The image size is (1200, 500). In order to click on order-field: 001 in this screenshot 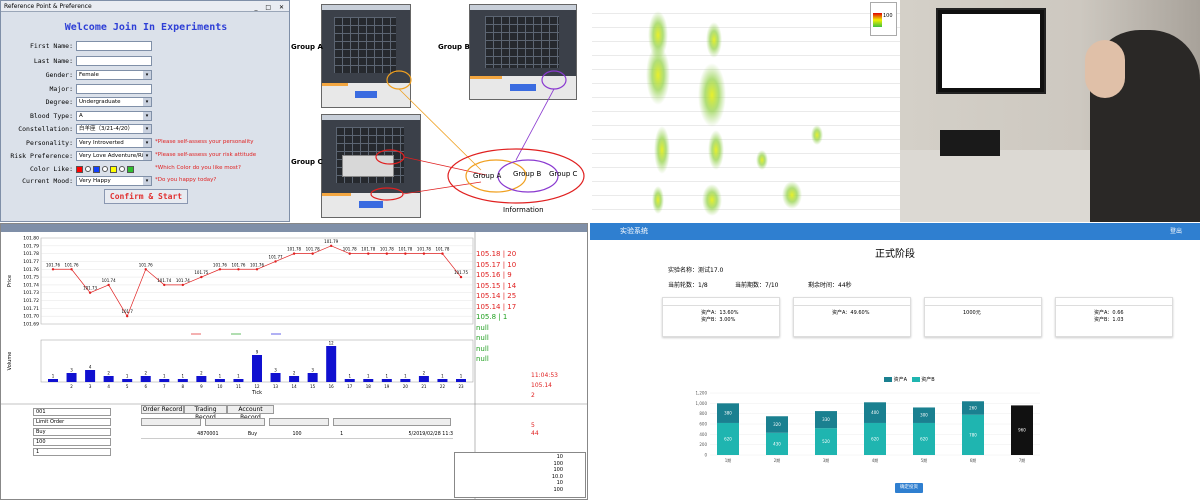, I will do `click(72, 412)`.